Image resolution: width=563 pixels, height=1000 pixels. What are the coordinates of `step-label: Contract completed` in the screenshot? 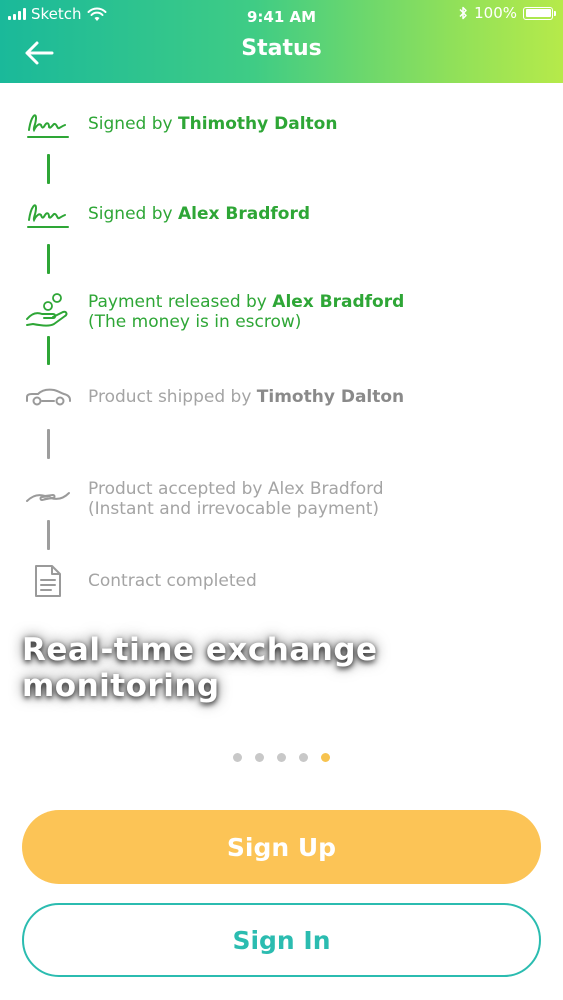 It's located at (172, 581).